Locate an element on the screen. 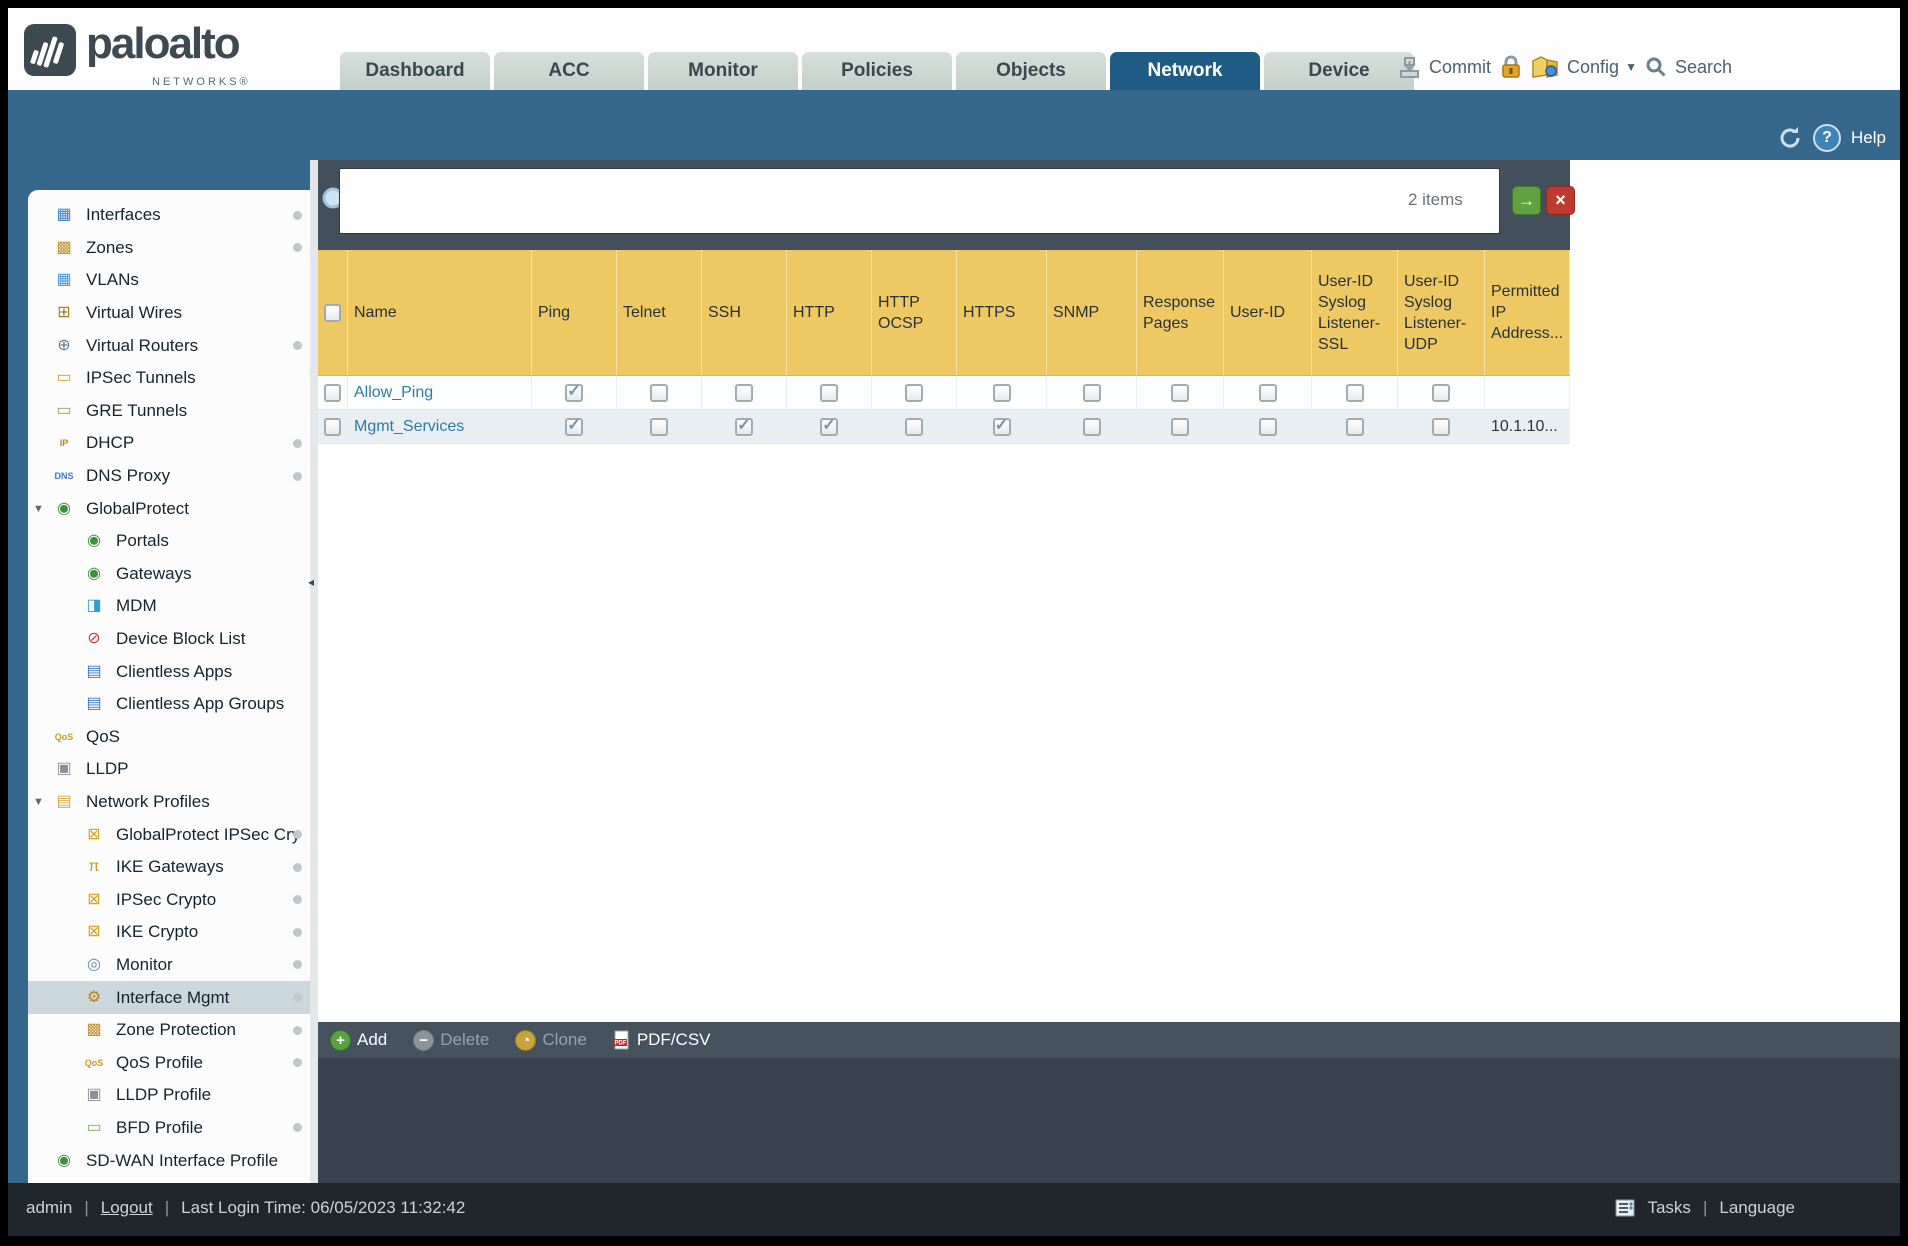 This screenshot has height=1246, width=1908. tab-device: Device is located at coordinates (1339, 71).